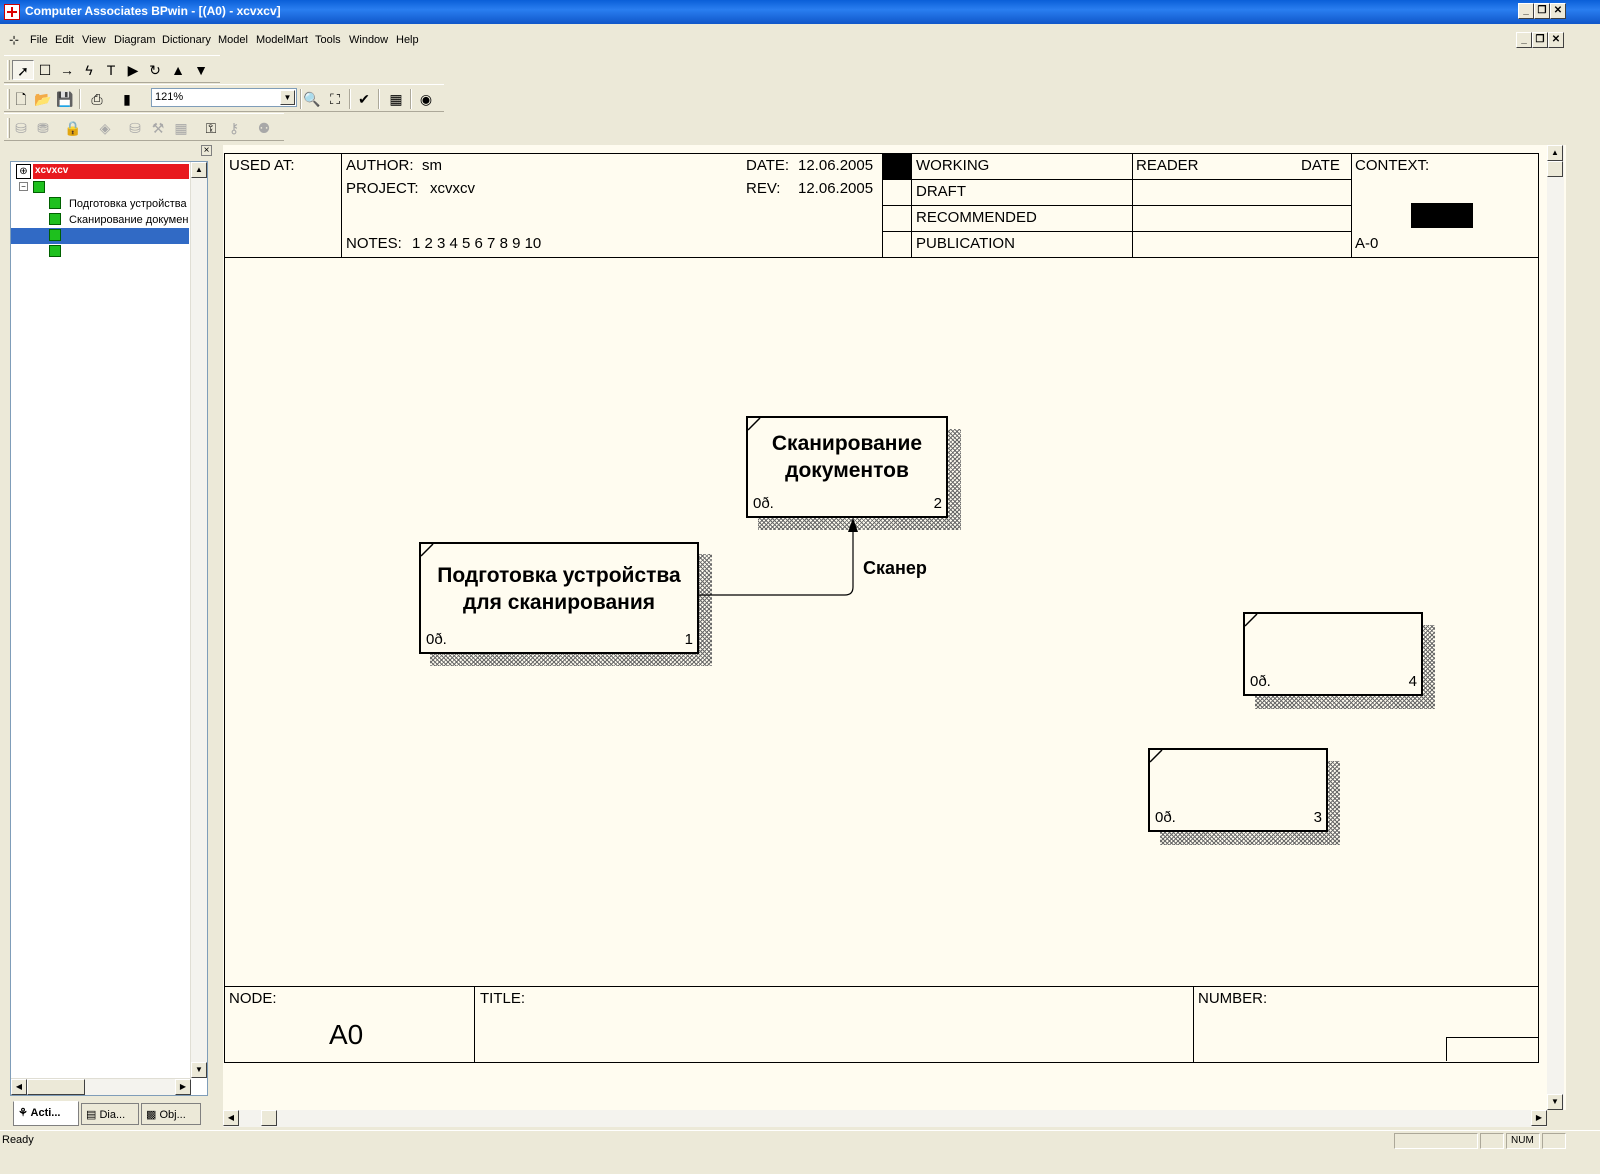  Describe the element at coordinates (43, 128) in the screenshot. I see `disconnect-icon: ⛃` at that location.